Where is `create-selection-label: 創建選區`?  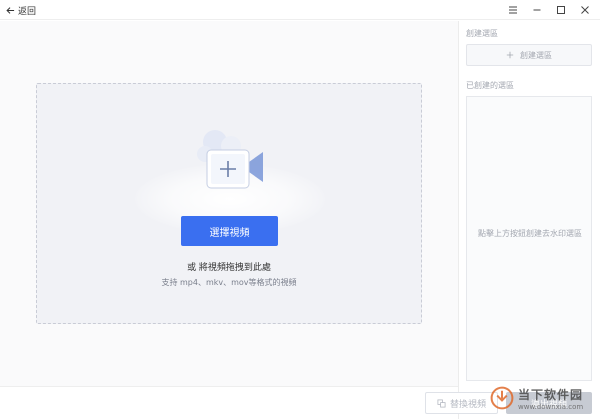 create-selection-label: 創建選區 is located at coordinates (536, 55).